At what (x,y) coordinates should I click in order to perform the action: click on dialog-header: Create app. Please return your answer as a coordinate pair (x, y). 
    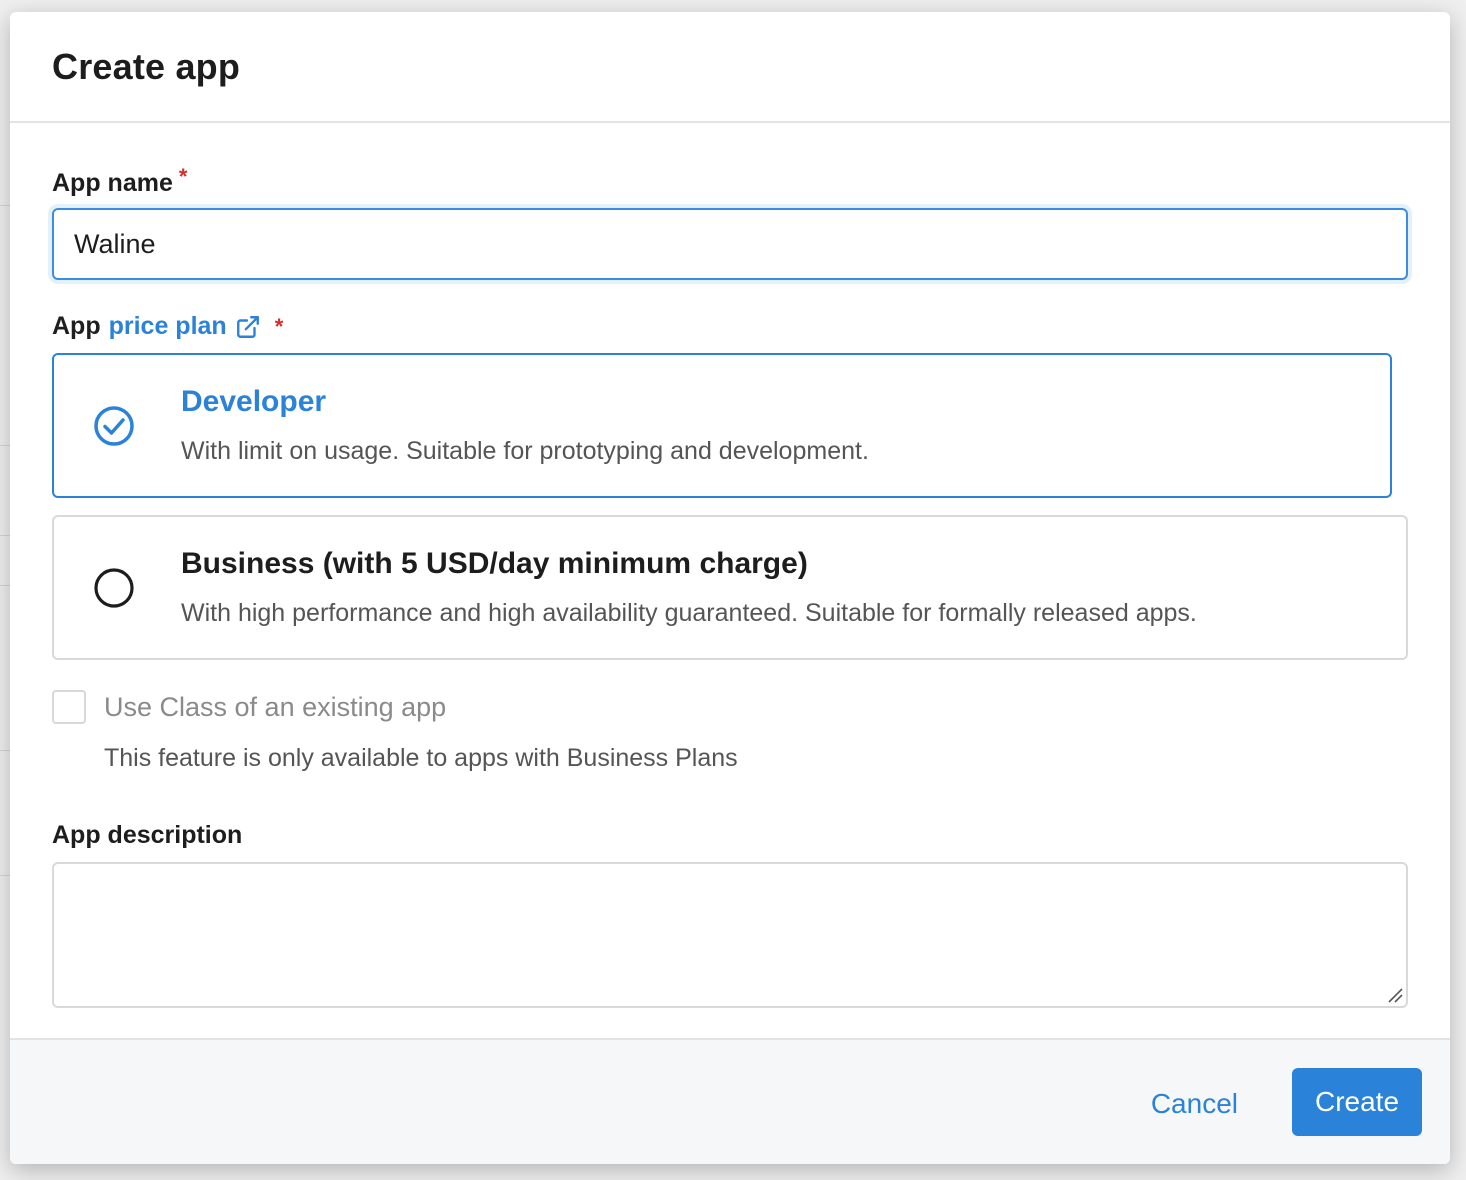
    Looking at the image, I should click on (730, 67).